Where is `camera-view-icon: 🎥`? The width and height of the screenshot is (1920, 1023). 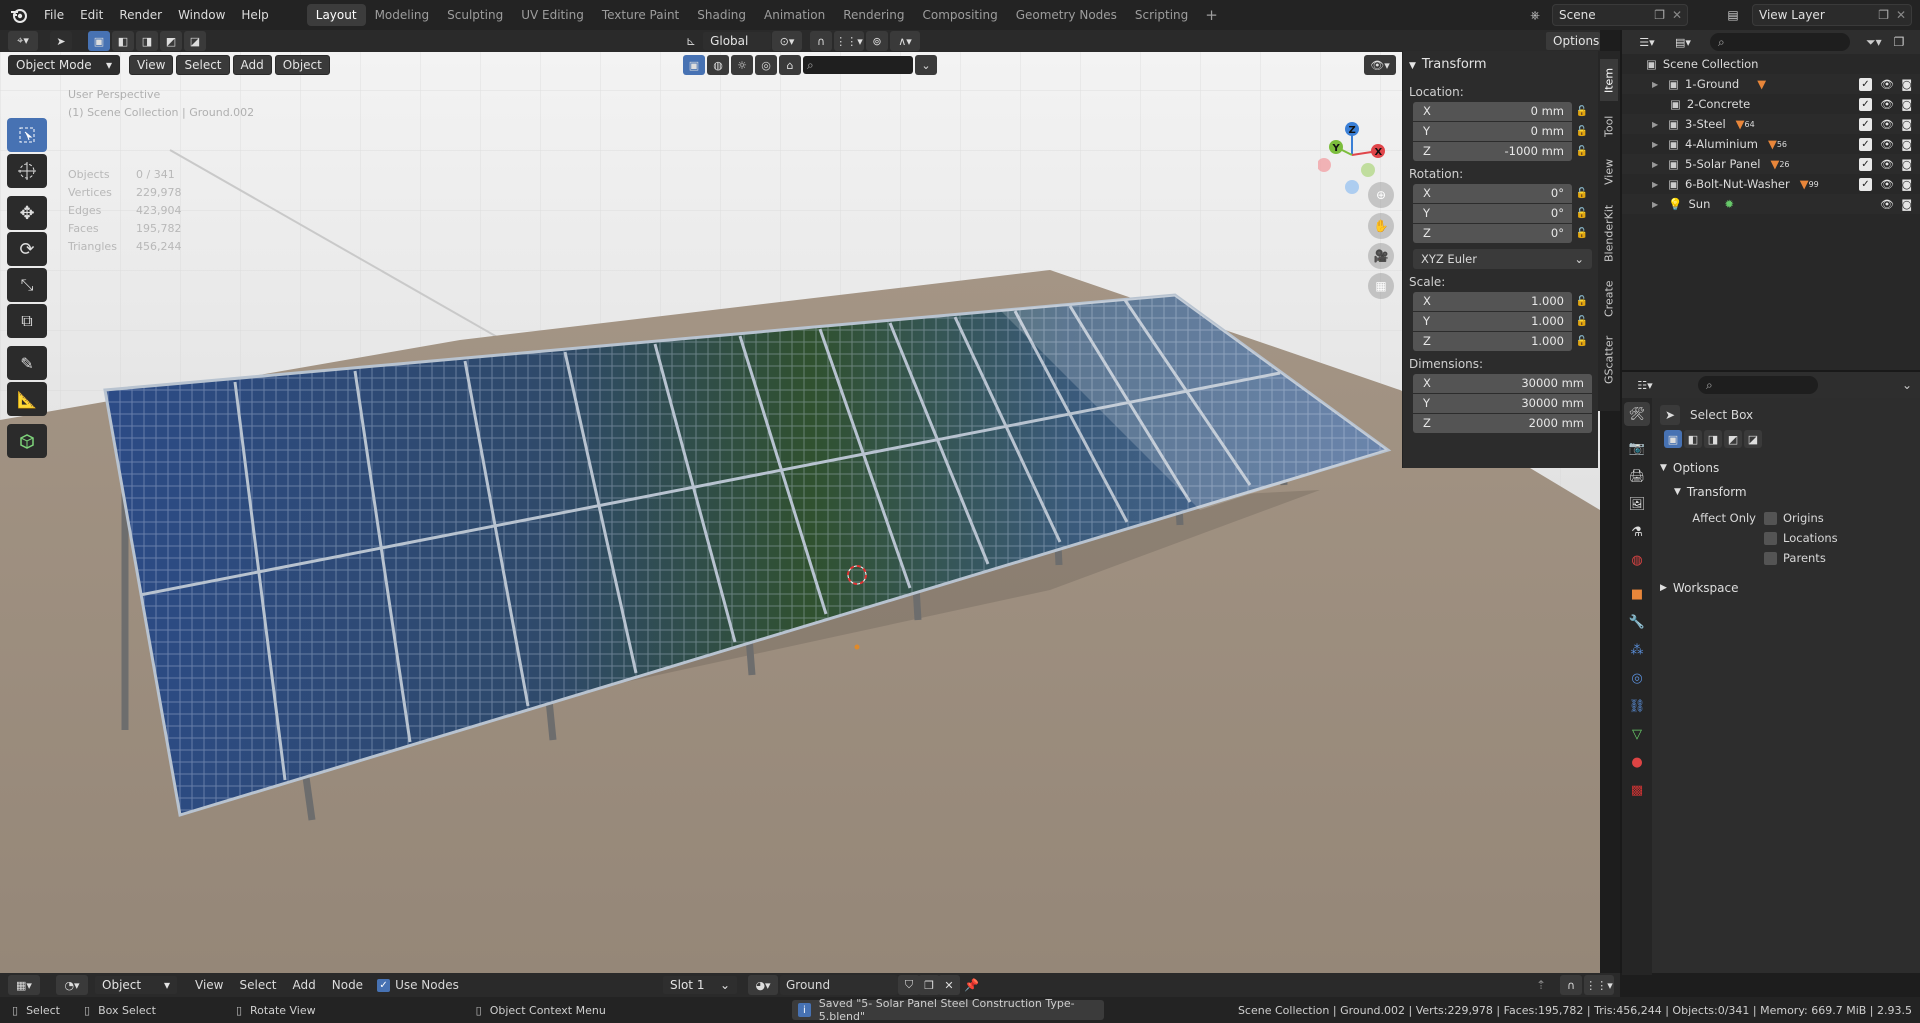 camera-view-icon: 🎥 is located at coordinates (1381, 256).